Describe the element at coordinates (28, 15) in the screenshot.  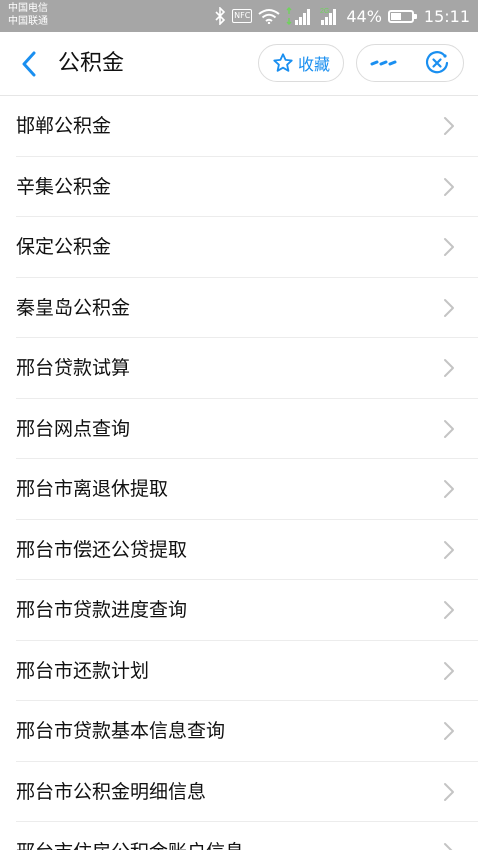
I see `carrier-info: 中国电信 中国联通` at that location.